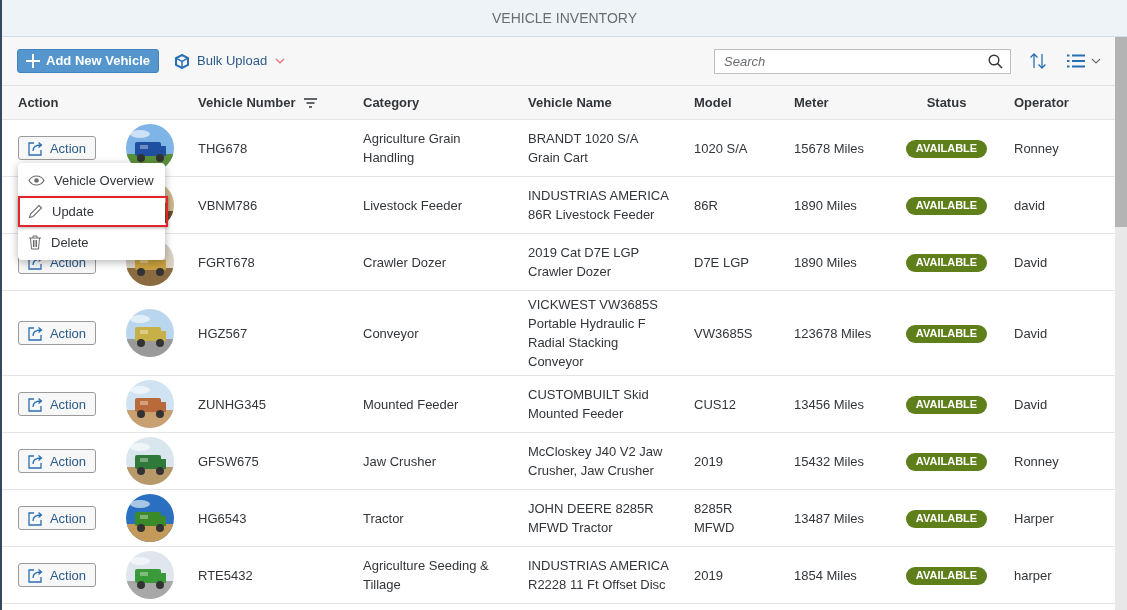  I want to click on search-field: Search, so click(862, 61).